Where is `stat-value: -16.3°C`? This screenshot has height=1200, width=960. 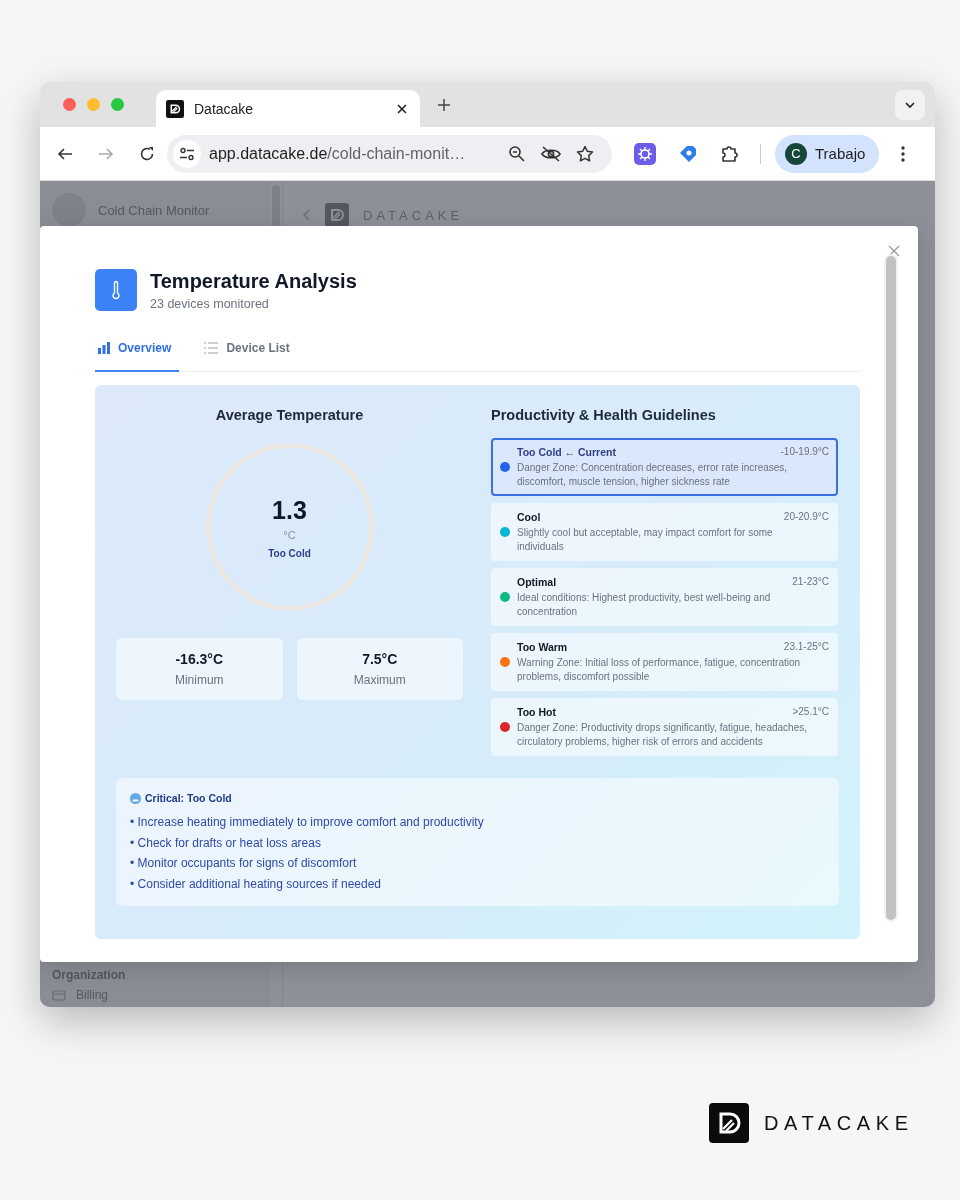
stat-value: -16.3°C is located at coordinates (199, 659).